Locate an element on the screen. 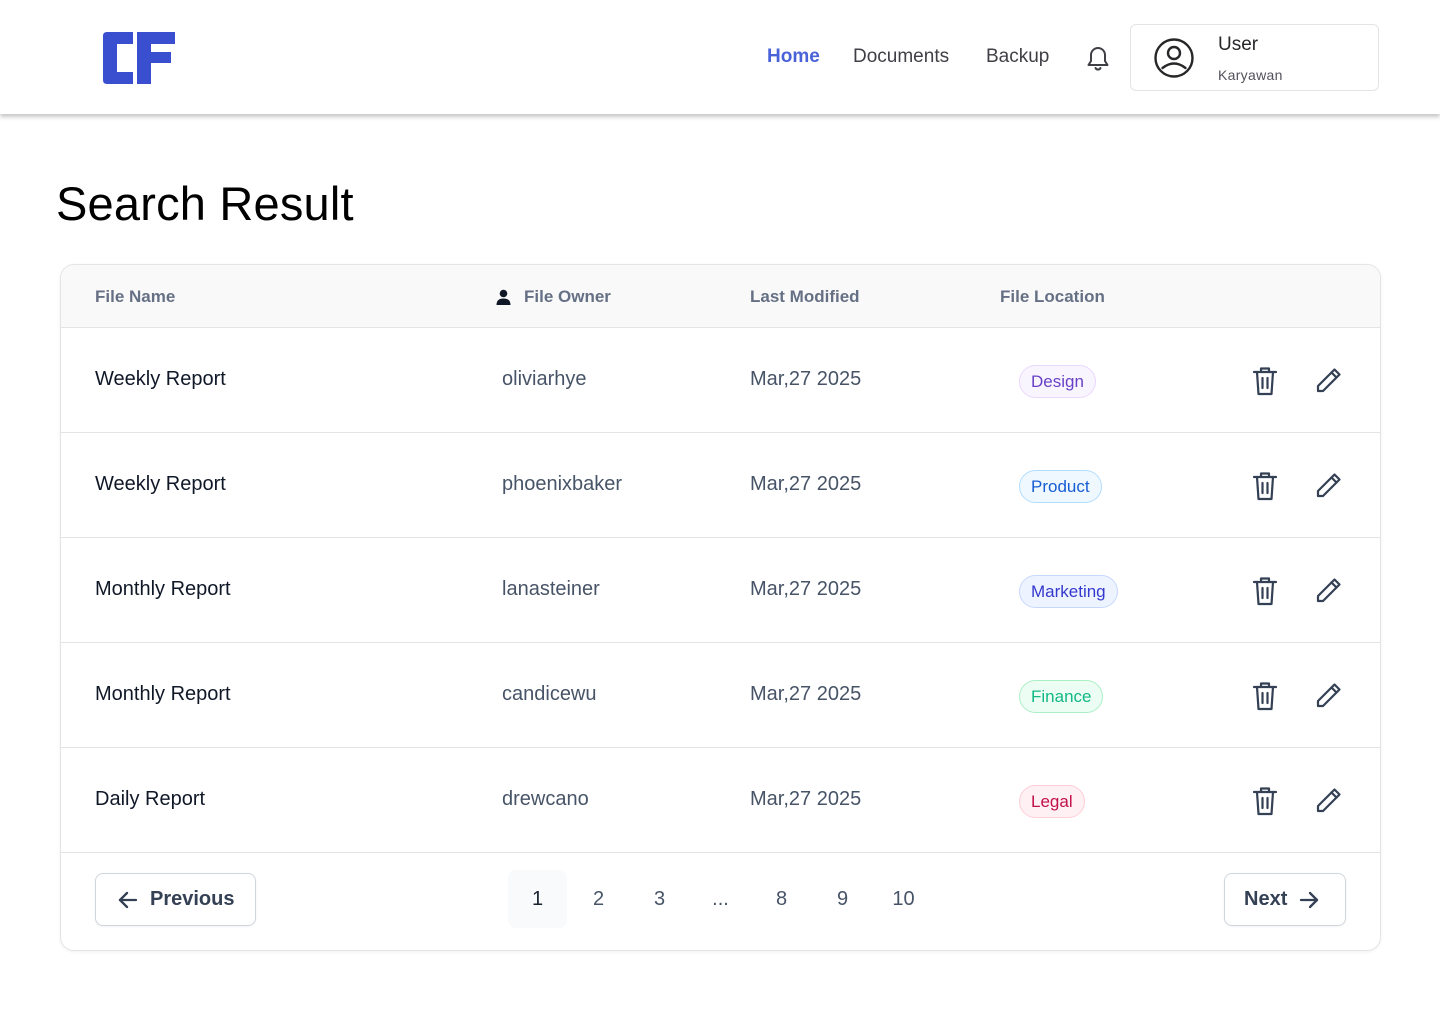  page-title: Search Result is located at coordinates (205, 203).